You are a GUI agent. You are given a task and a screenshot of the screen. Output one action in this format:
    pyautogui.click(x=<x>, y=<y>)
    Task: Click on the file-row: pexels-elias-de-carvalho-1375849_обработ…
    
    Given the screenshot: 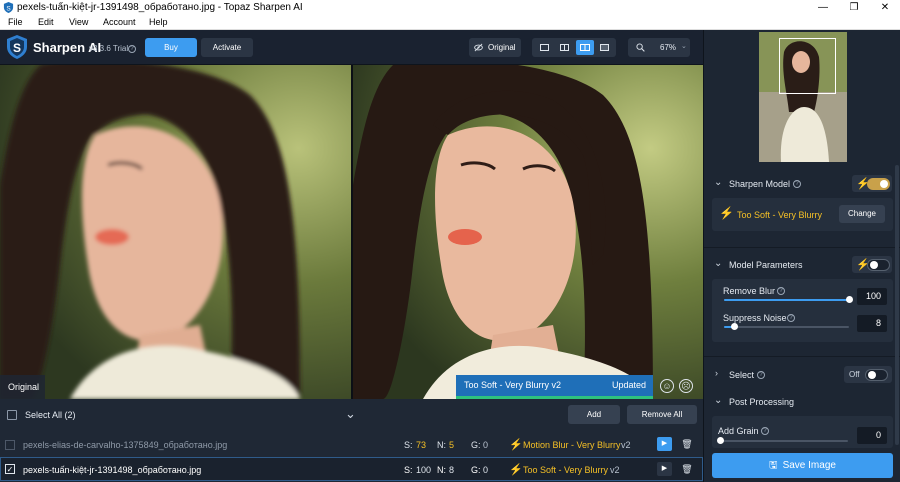 What is the action you would take?
    pyautogui.click(x=351, y=445)
    